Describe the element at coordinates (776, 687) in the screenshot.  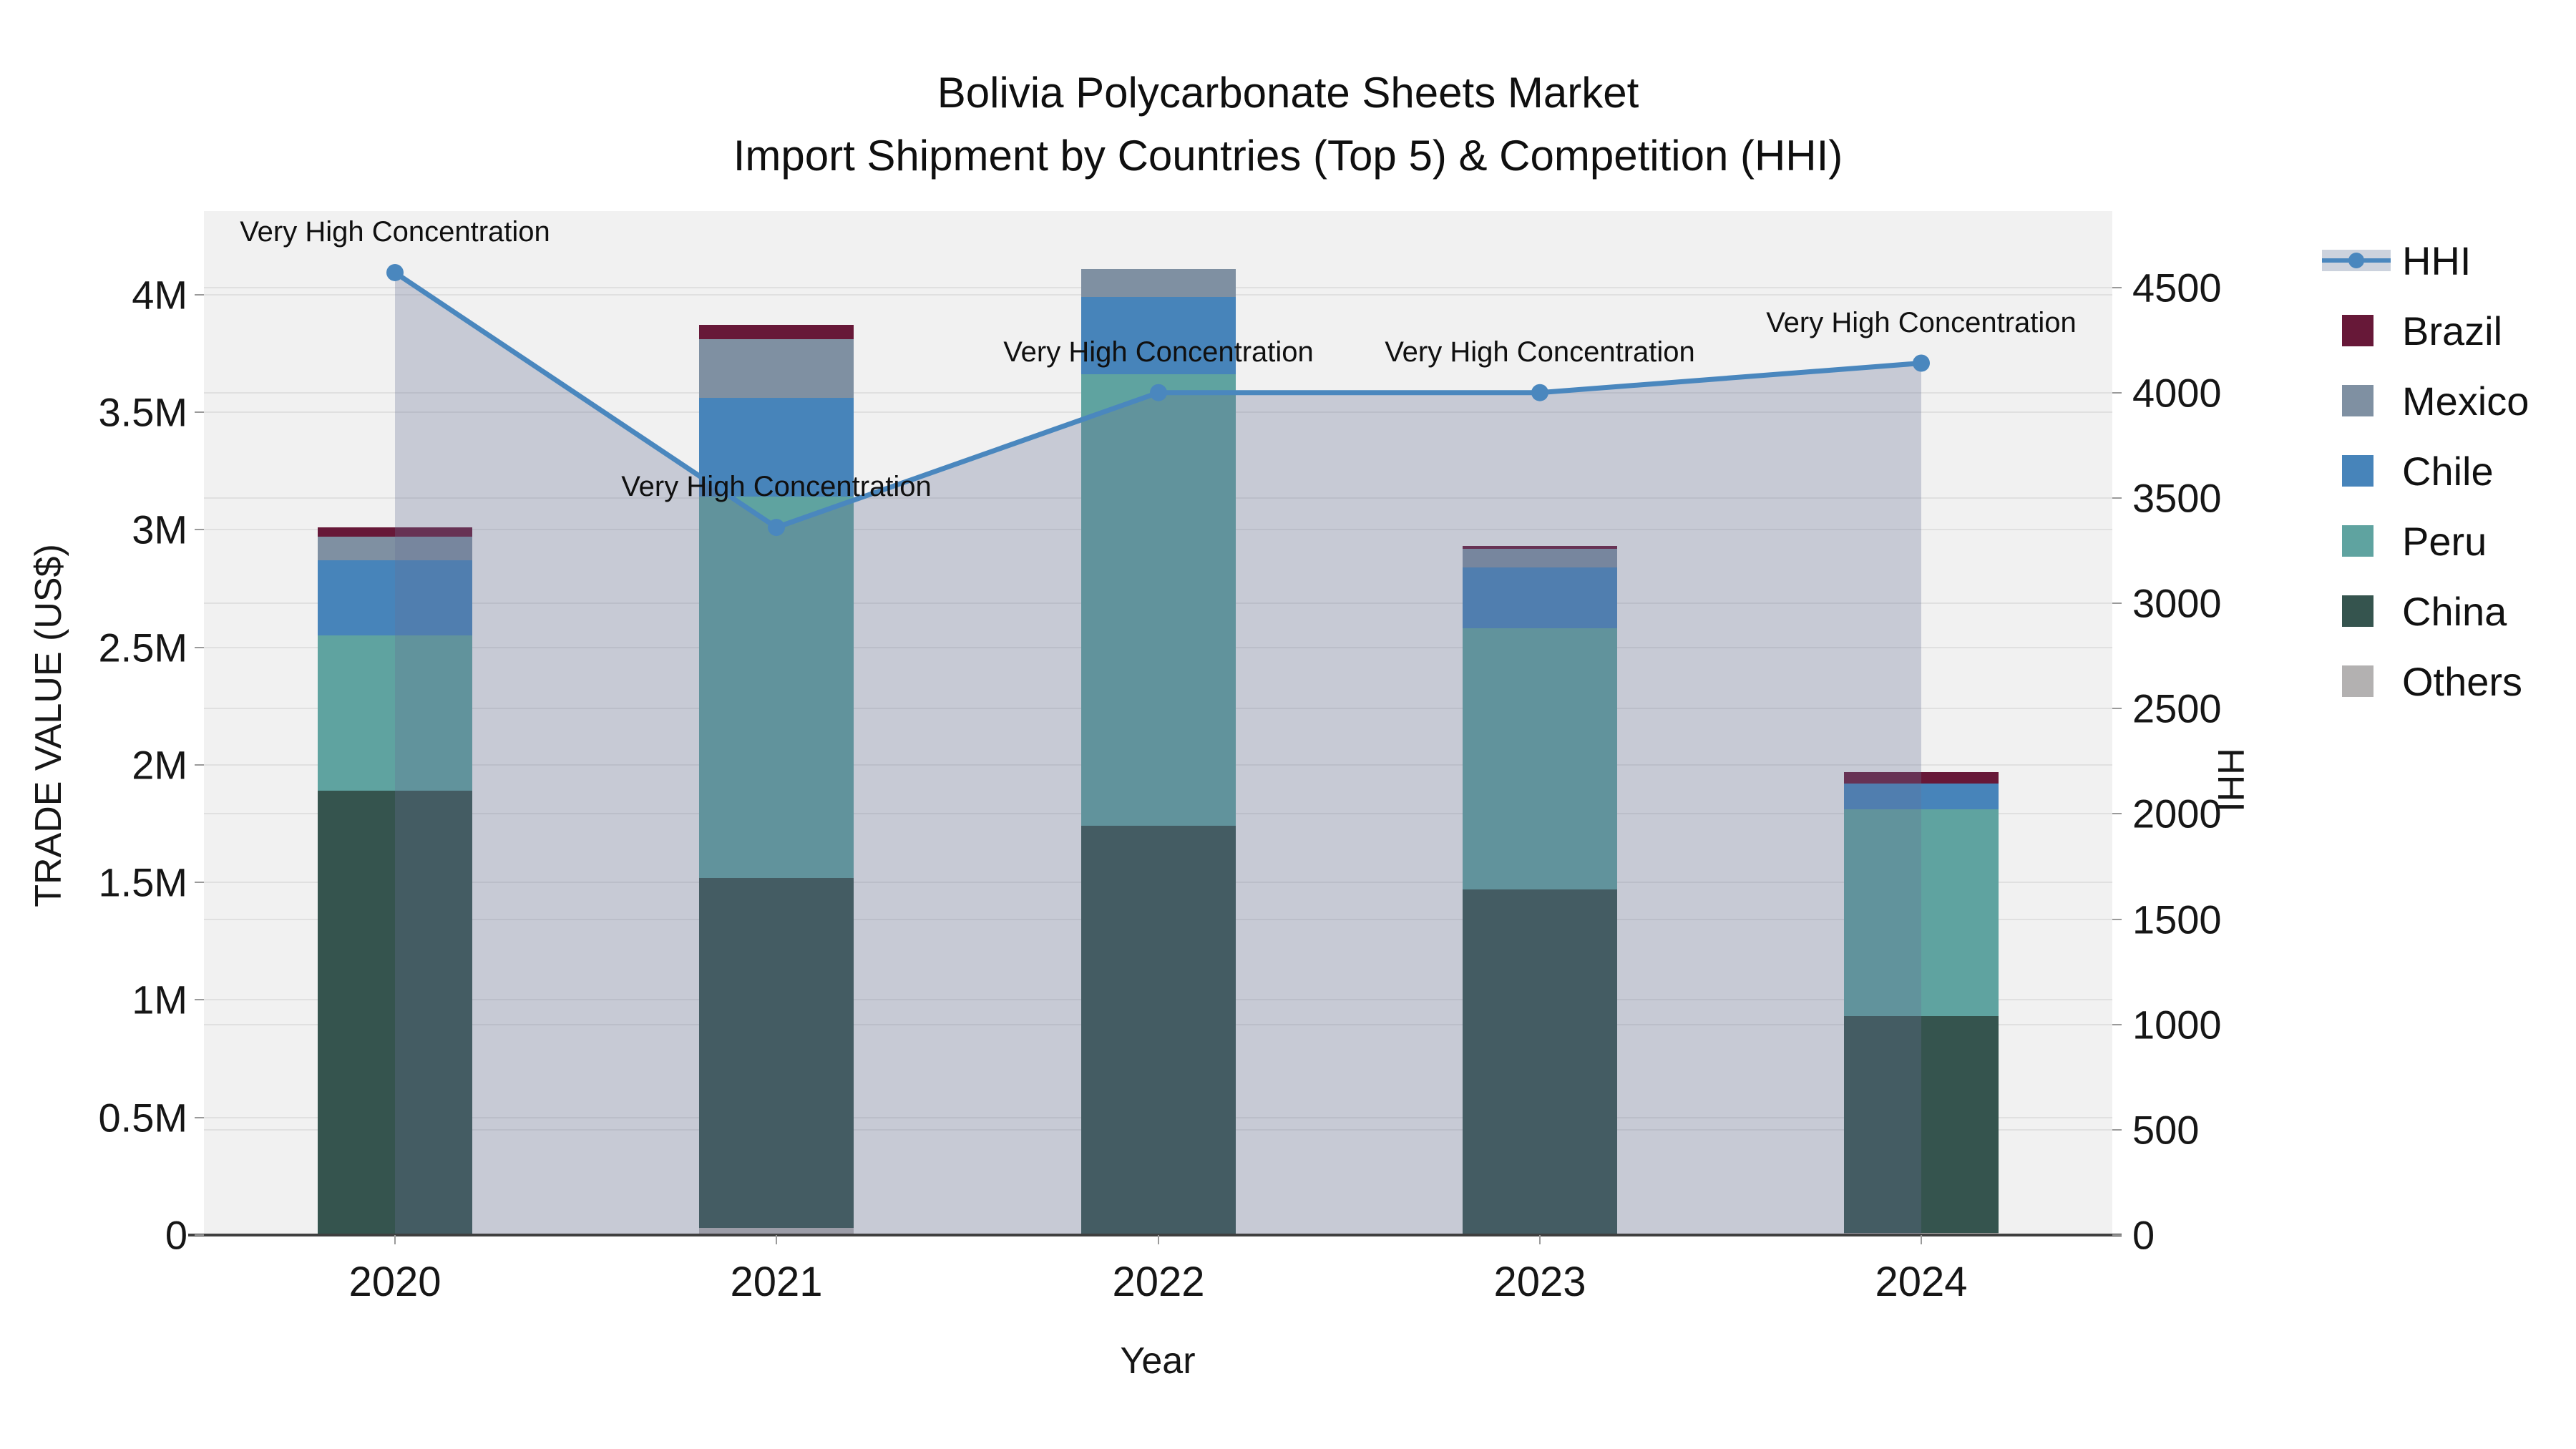
I see `bar-segment-peru-2021` at that location.